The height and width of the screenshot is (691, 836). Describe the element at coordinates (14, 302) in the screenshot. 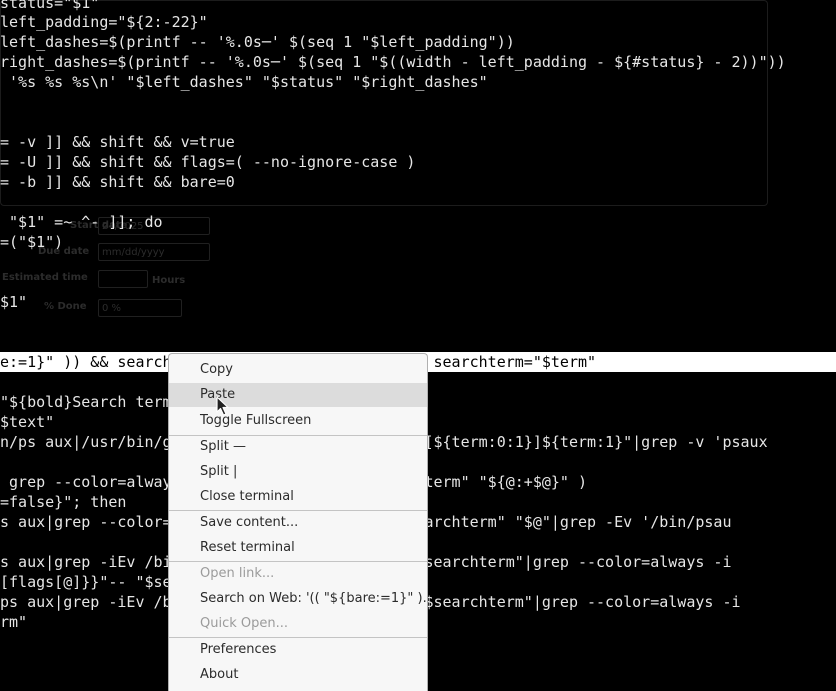

I see `terminal-line: $1"` at that location.